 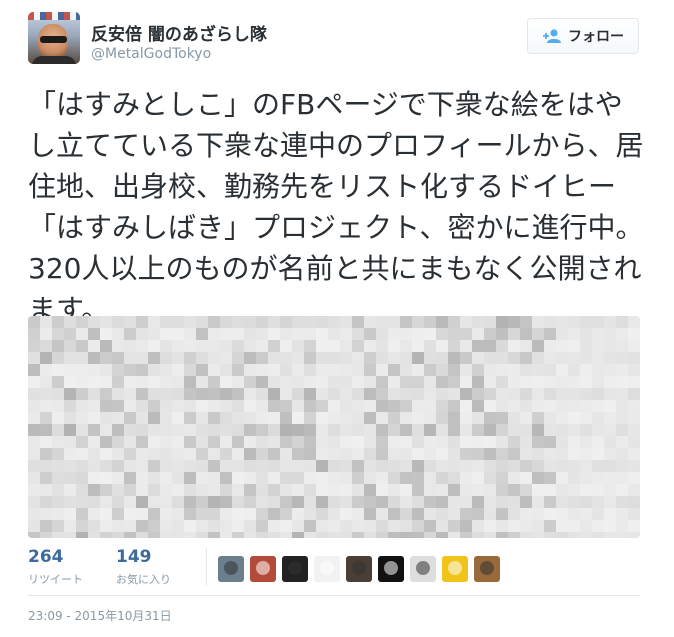 What do you see at coordinates (151, 54) in the screenshot?
I see `user-handle: @MetalGodTokyo` at bounding box center [151, 54].